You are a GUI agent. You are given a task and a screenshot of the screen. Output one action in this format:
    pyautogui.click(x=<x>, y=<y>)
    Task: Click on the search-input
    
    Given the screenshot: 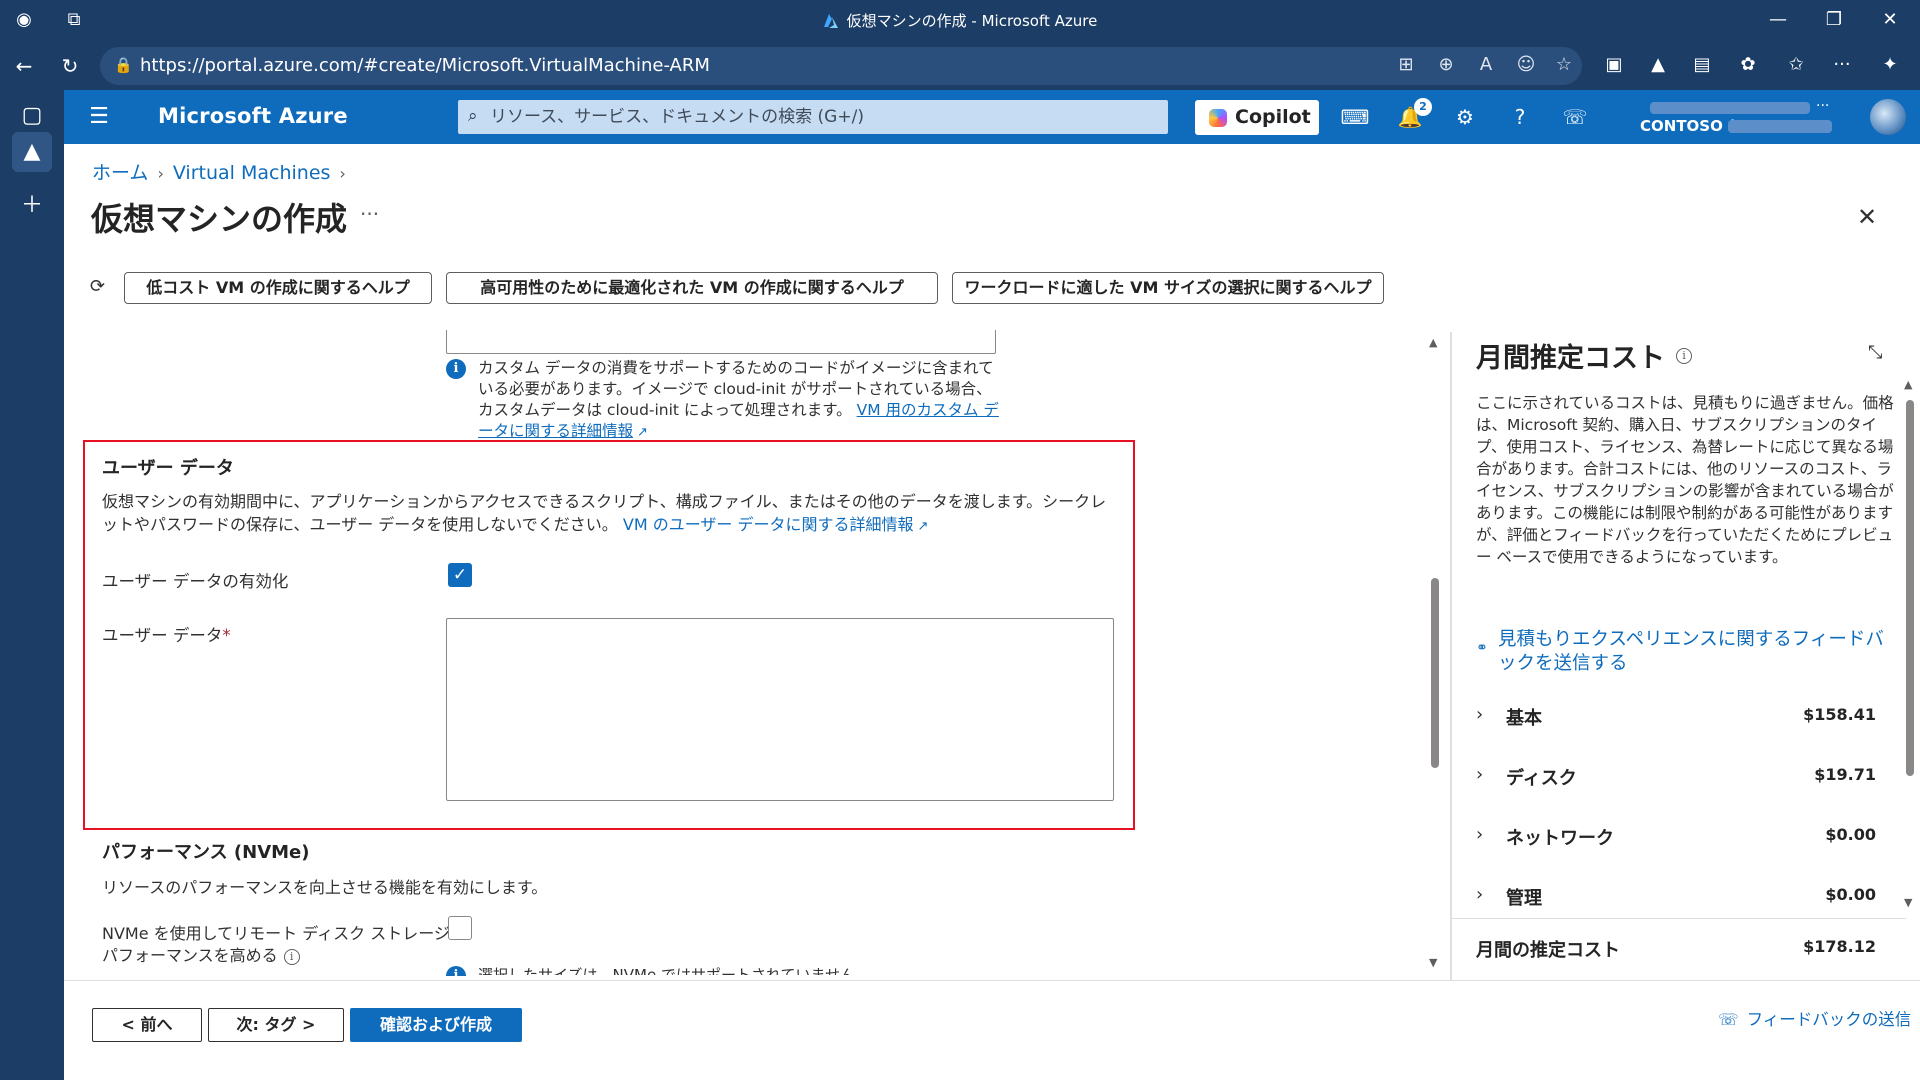 What is the action you would take?
    pyautogui.click(x=820, y=117)
    